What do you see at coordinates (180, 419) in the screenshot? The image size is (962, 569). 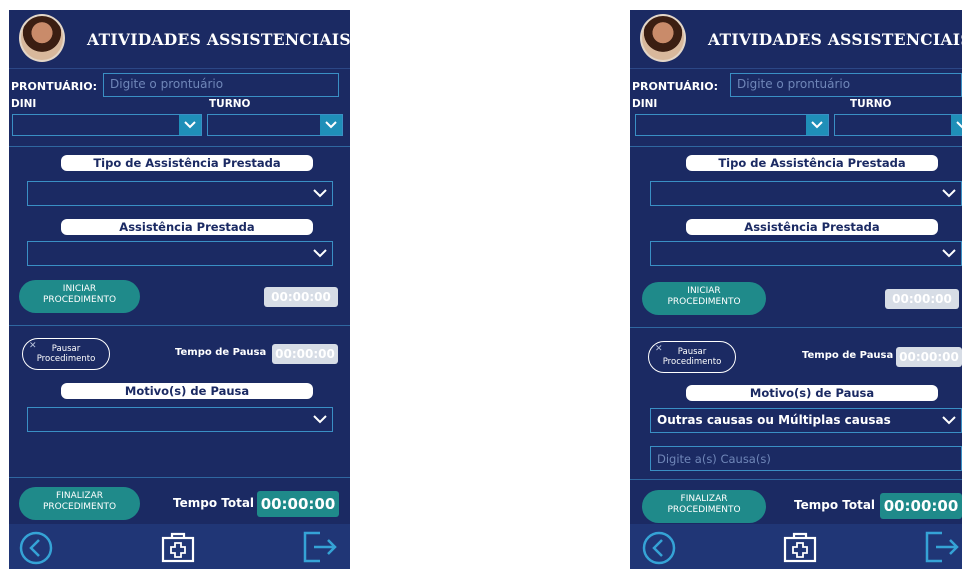 I see `motivo-pausa-select` at bounding box center [180, 419].